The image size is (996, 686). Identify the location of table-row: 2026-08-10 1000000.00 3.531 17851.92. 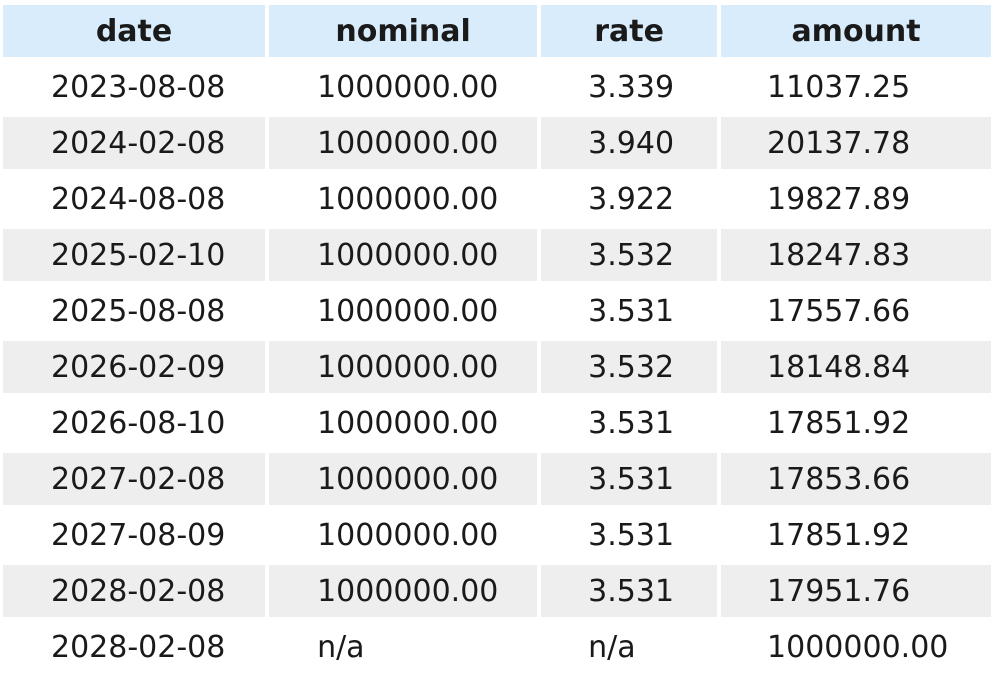
(497, 423).